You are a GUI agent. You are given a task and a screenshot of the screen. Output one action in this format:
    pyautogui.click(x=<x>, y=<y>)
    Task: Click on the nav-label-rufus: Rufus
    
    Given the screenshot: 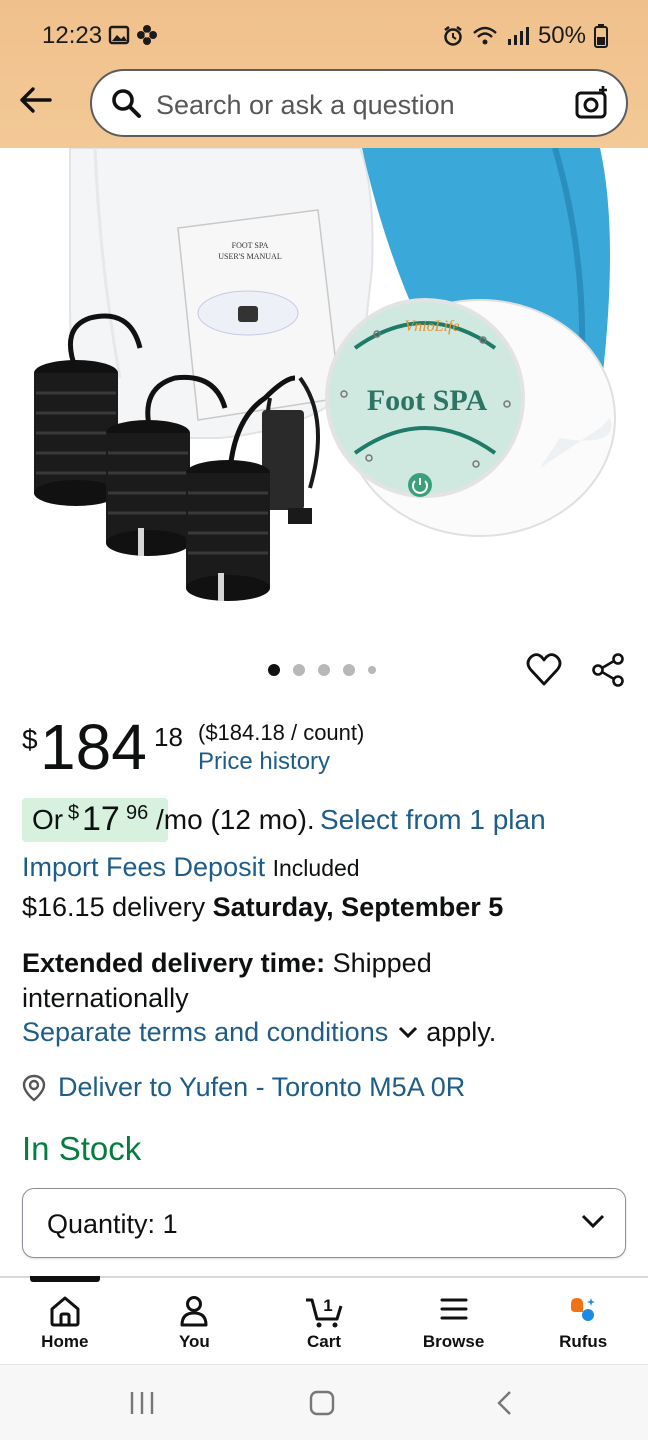 What is the action you would take?
    pyautogui.click(x=583, y=1341)
    